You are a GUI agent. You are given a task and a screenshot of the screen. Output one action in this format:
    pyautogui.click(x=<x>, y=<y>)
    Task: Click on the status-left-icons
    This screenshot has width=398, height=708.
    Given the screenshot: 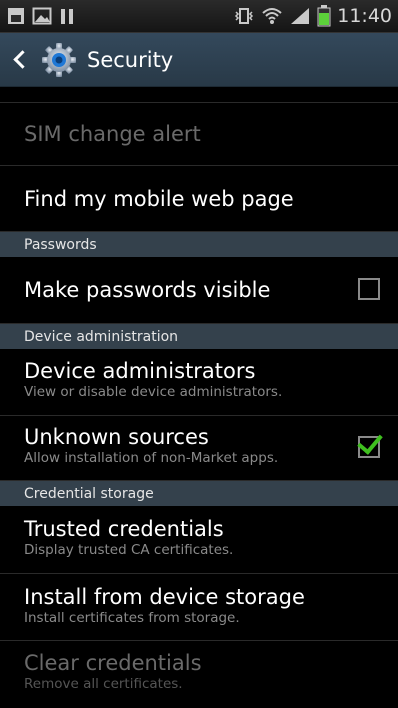 What is the action you would take?
    pyautogui.click(x=41, y=16)
    